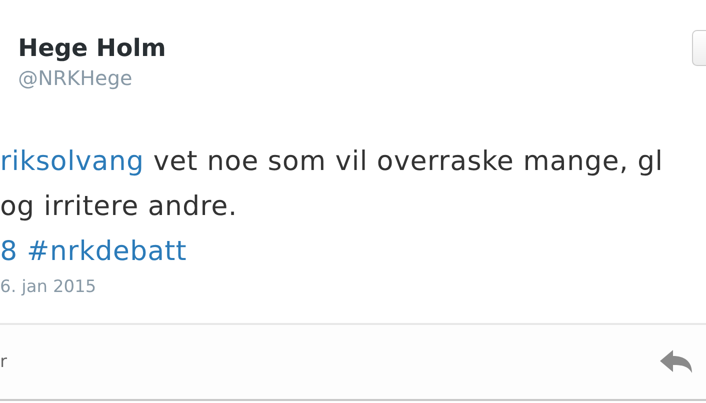 The height and width of the screenshot is (403, 706). What do you see at coordinates (677, 362) in the screenshot?
I see `reply-icon` at bounding box center [677, 362].